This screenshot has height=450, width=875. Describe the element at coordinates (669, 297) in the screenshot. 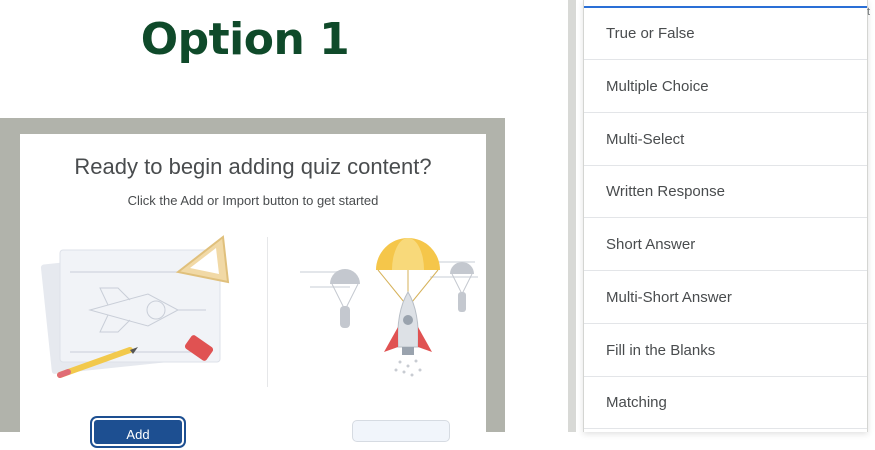

I see `menu-item-label: Multi-Short Answer` at that location.